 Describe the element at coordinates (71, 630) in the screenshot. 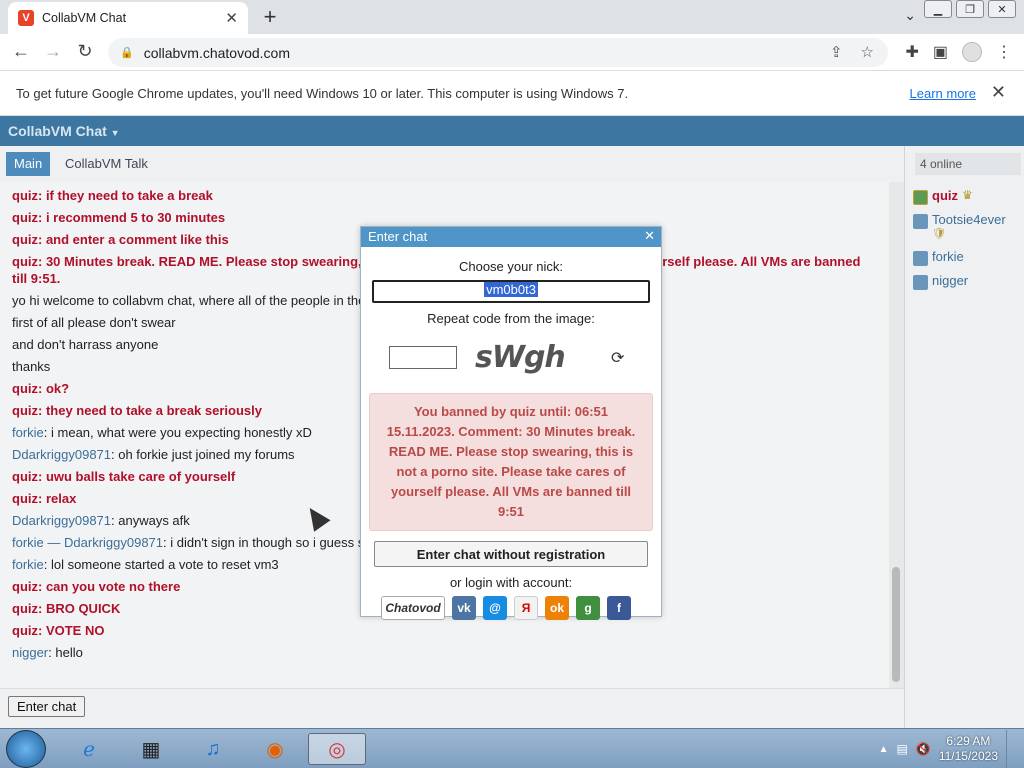

I see `message-text: : VOTE NO` at that location.